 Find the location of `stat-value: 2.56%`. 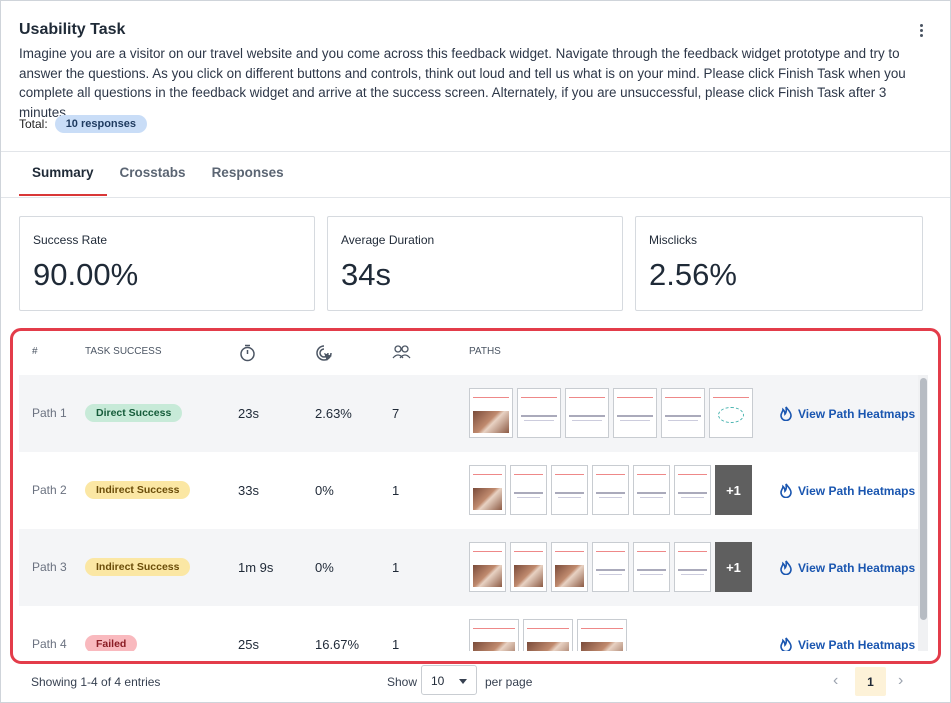

stat-value: 2.56% is located at coordinates (693, 274).